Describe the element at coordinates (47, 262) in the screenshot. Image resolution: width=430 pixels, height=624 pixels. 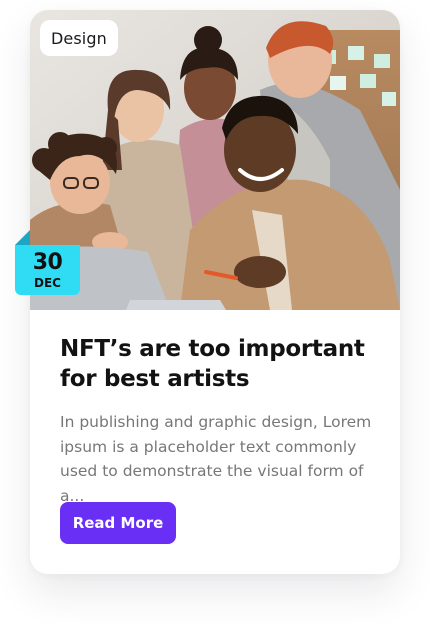
I see `date-day: 30` at that location.